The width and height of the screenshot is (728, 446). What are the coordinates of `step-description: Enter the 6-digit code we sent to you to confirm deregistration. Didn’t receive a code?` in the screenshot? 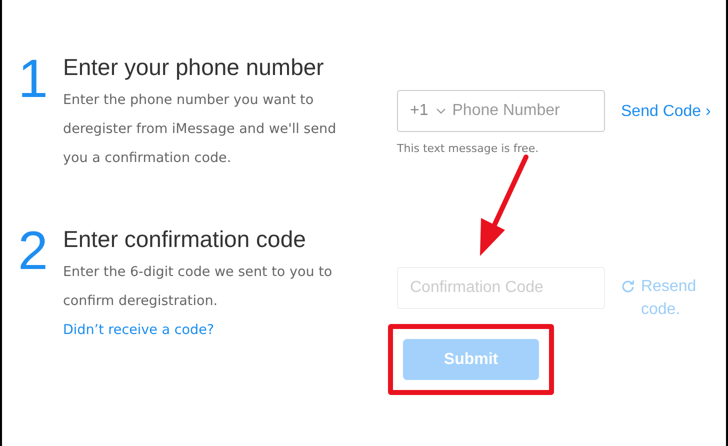 It's located at (198, 301).